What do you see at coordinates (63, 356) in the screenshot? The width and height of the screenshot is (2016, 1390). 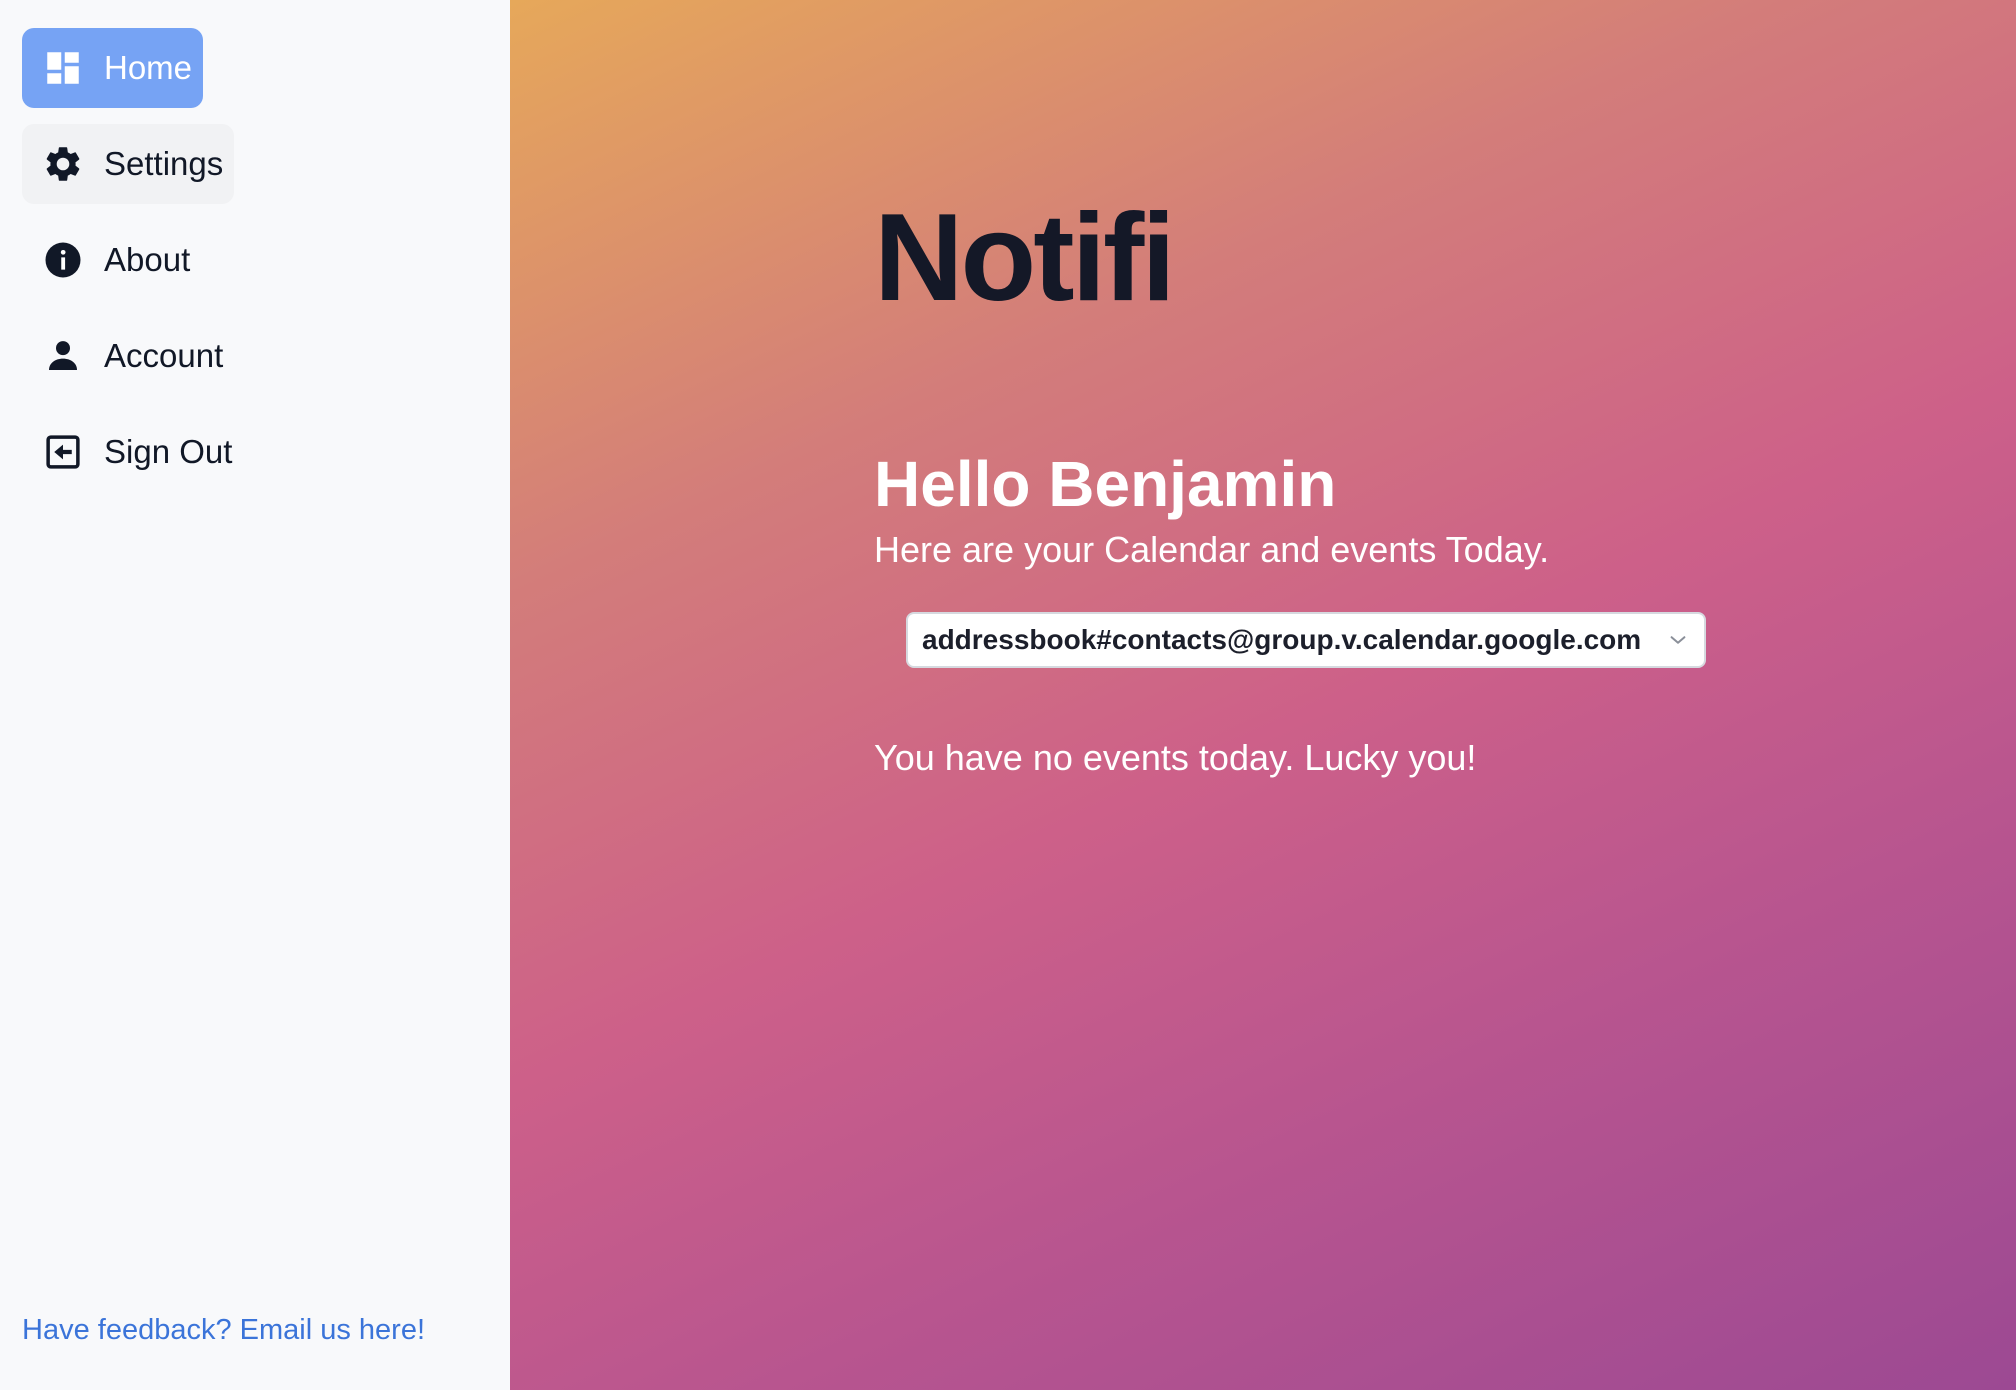 I see `user-icon` at bounding box center [63, 356].